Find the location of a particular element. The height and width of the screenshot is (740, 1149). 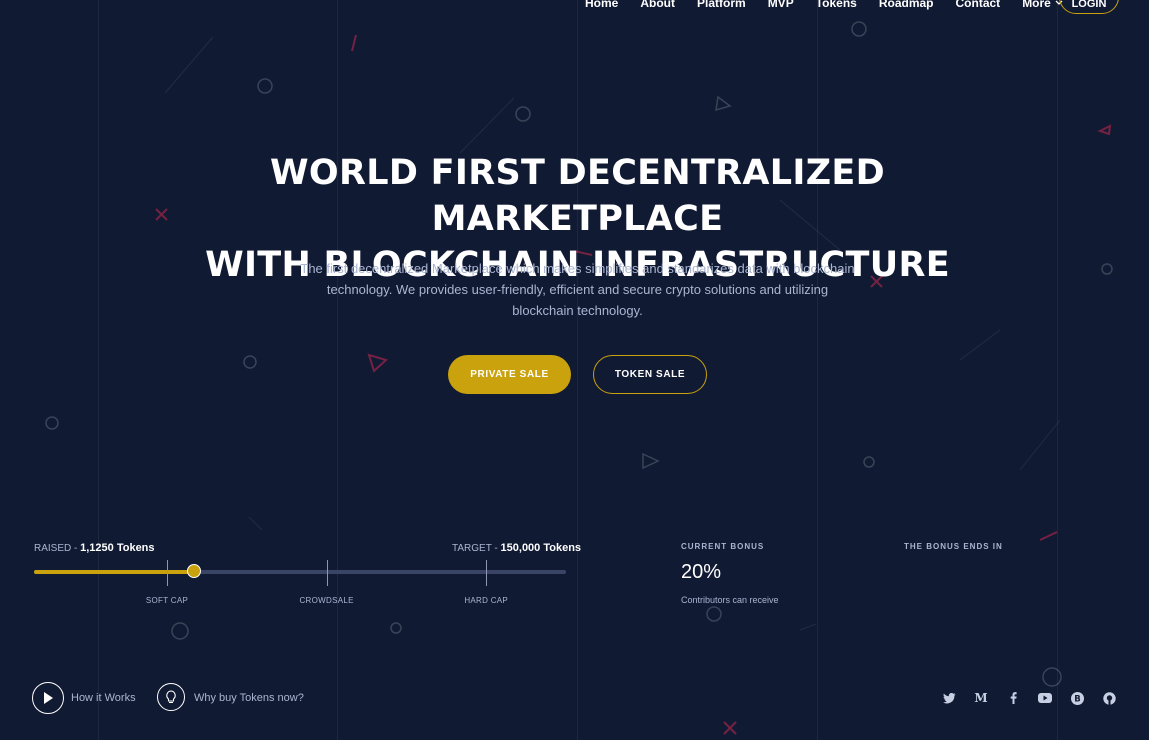

login-button: LOGIN is located at coordinates (1089, 7).